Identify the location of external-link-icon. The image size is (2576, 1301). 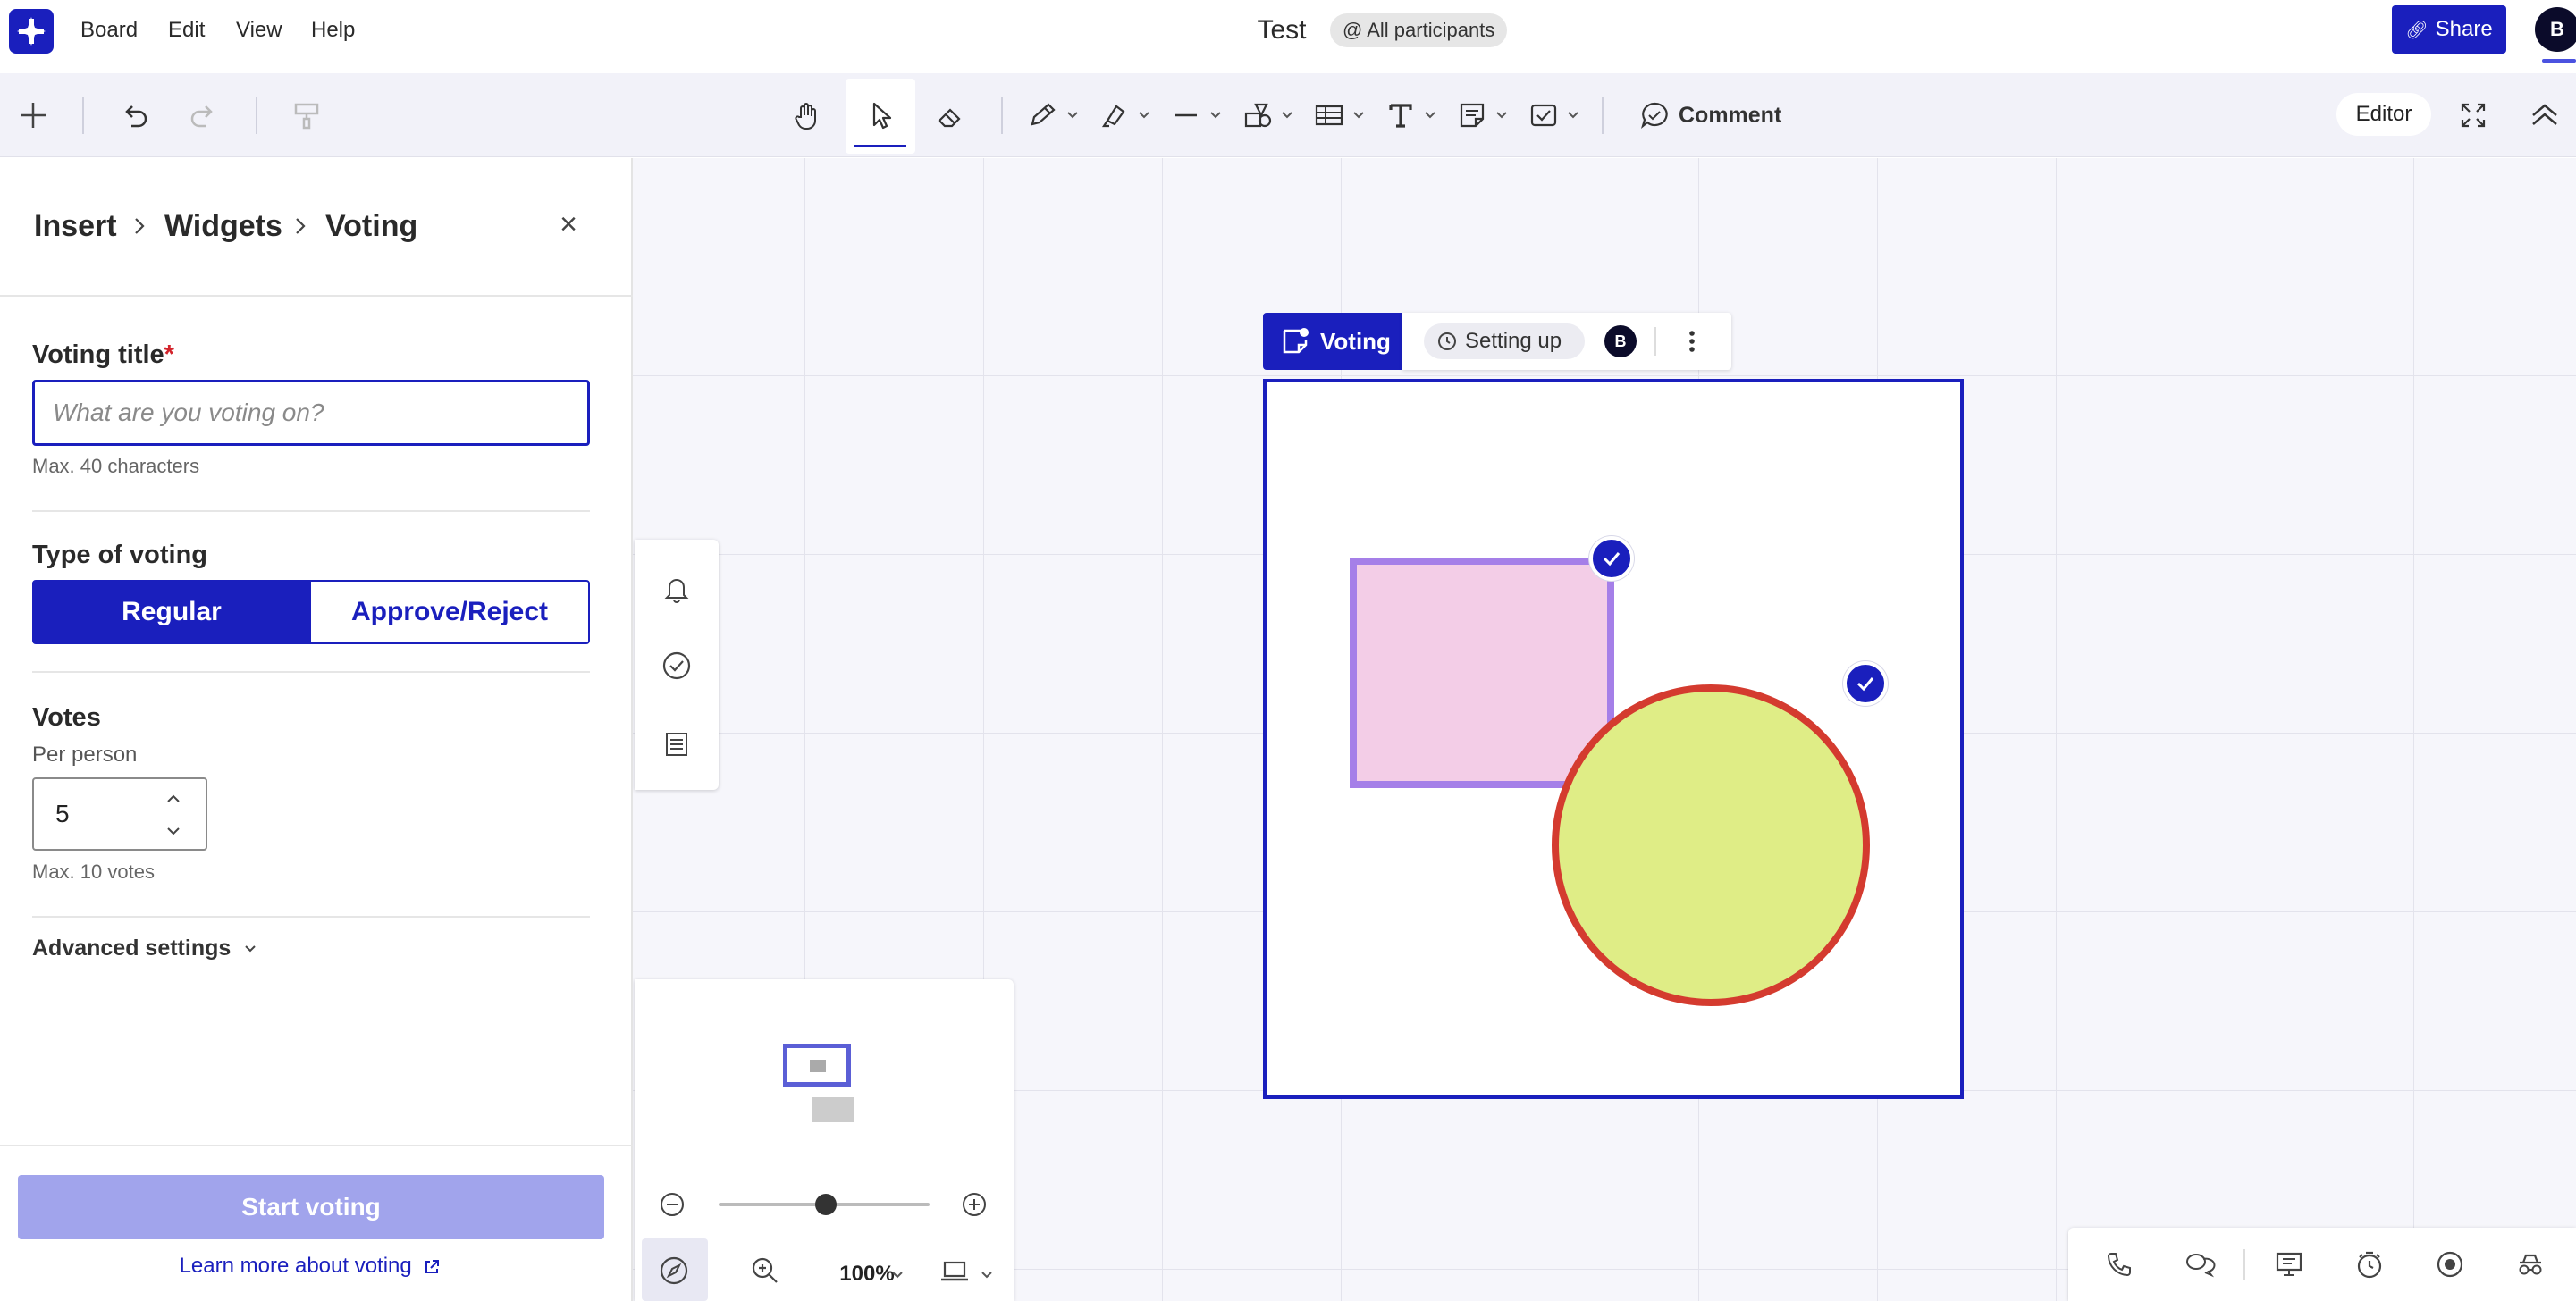
(432, 1267).